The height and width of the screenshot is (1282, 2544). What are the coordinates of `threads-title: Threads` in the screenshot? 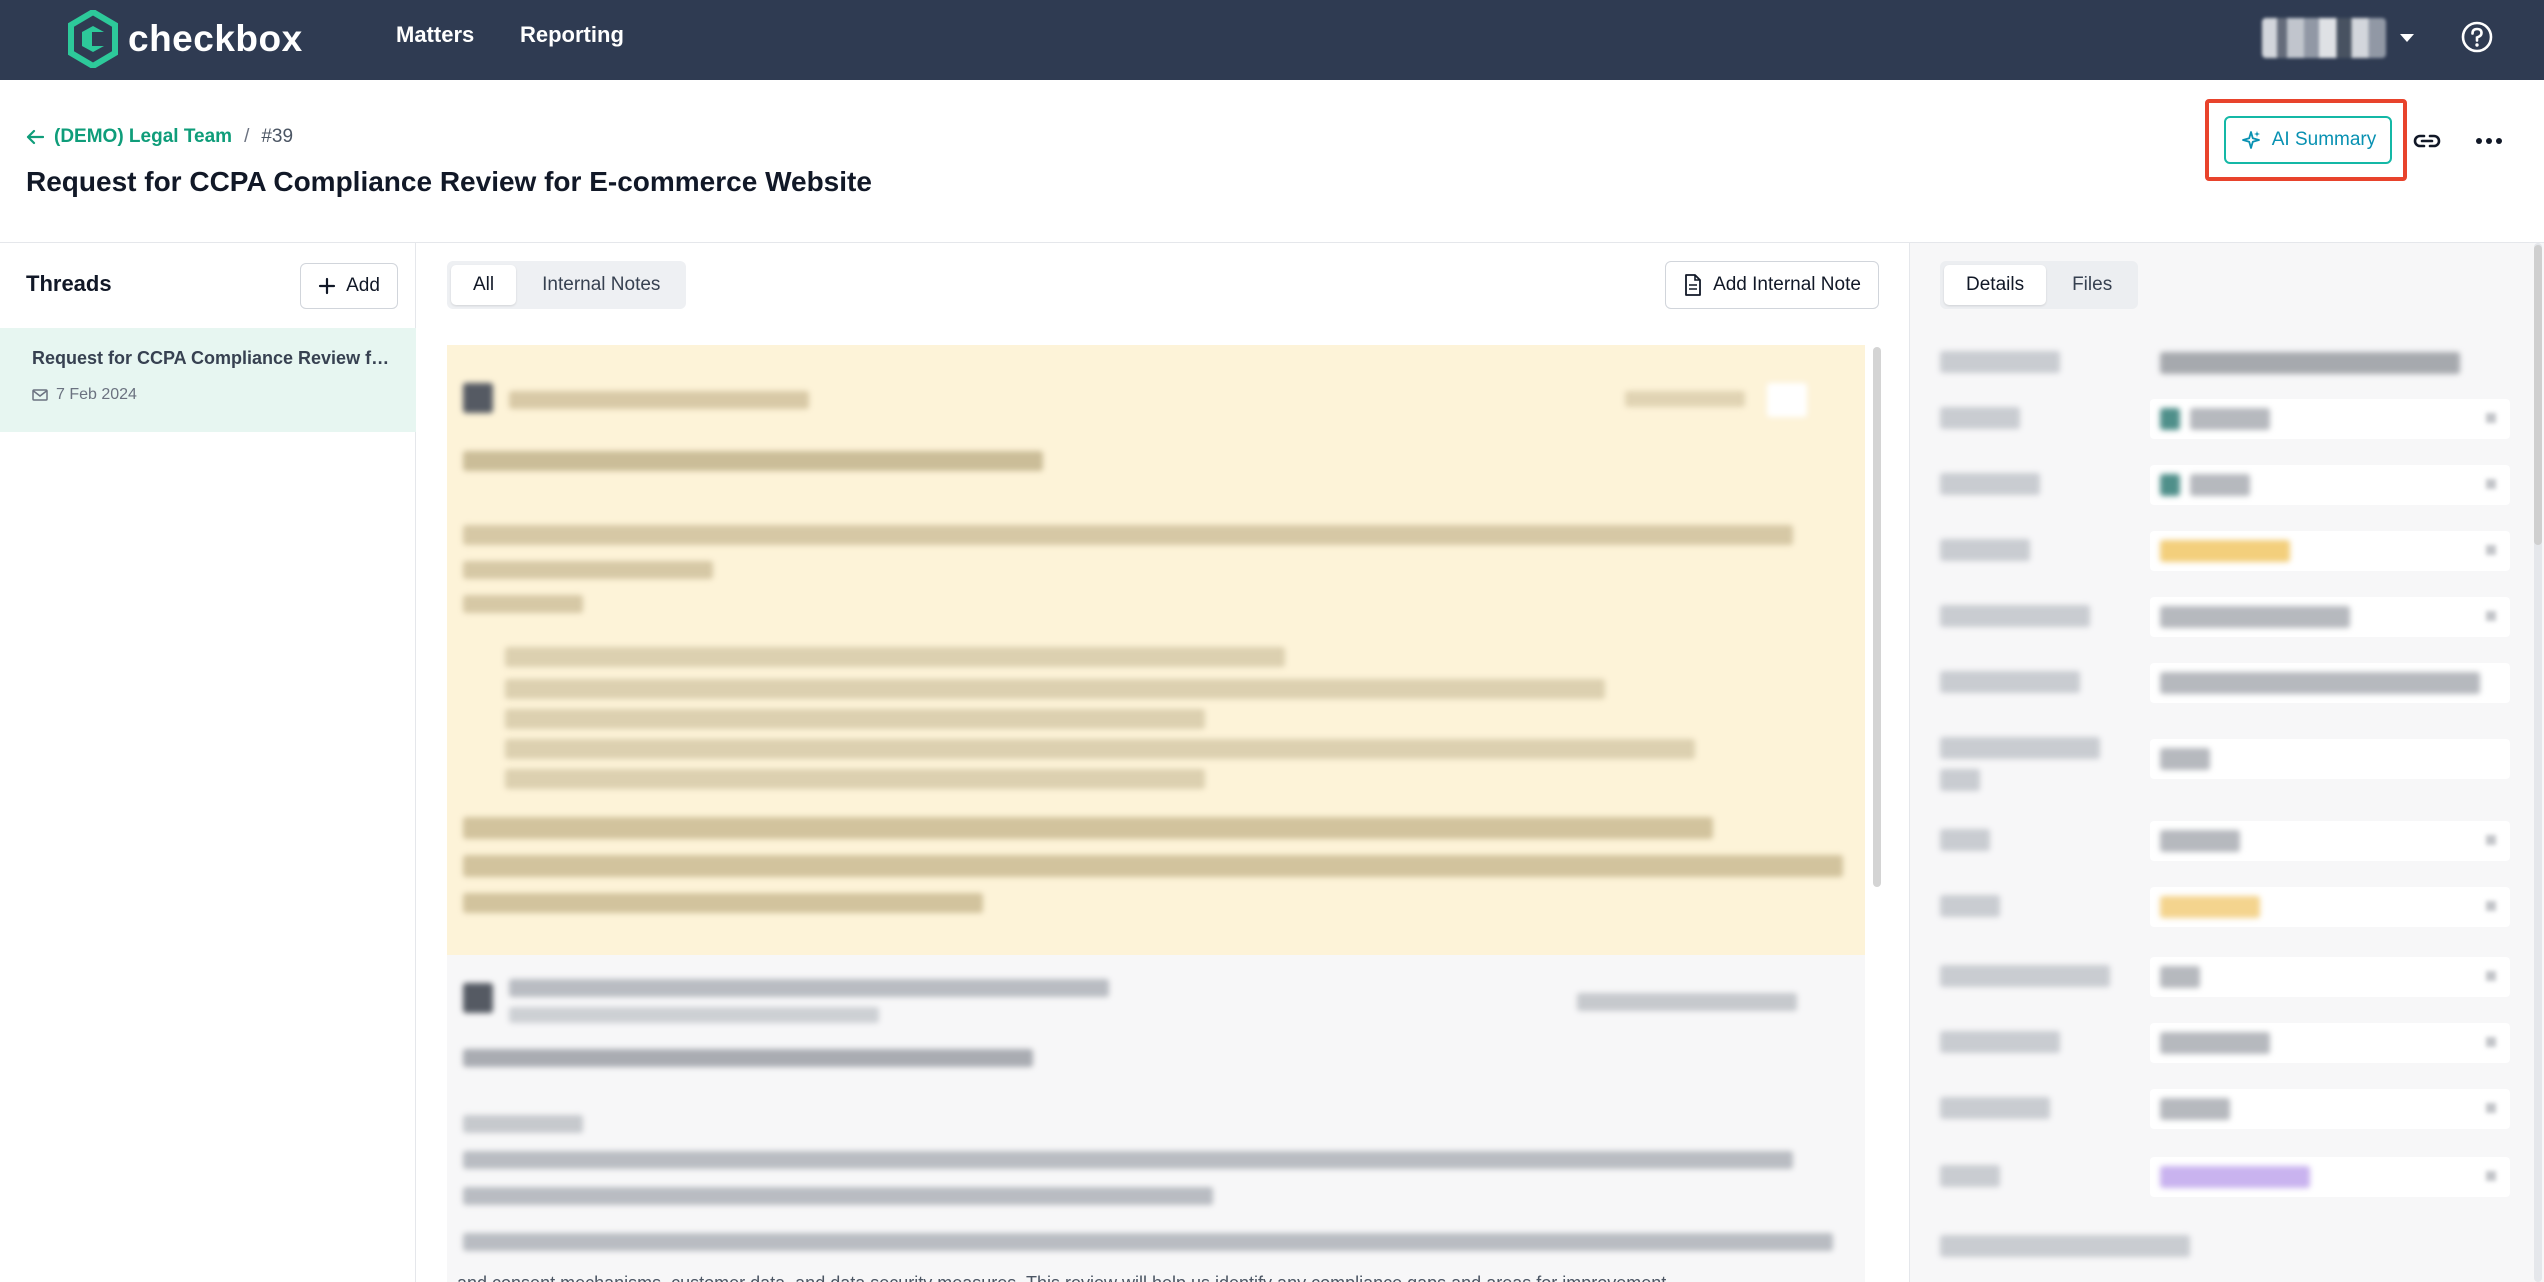 It's located at (69, 283).